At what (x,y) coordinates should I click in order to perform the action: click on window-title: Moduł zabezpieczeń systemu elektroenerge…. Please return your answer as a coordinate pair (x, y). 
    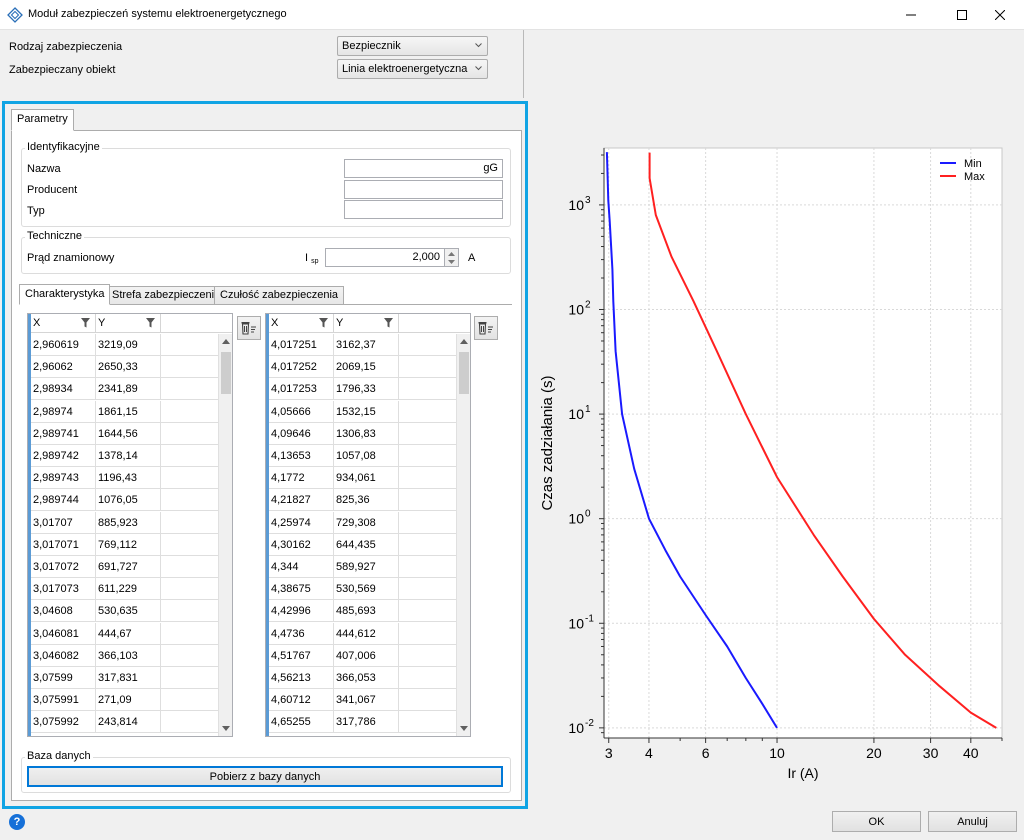
    Looking at the image, I should click on (157, 14).